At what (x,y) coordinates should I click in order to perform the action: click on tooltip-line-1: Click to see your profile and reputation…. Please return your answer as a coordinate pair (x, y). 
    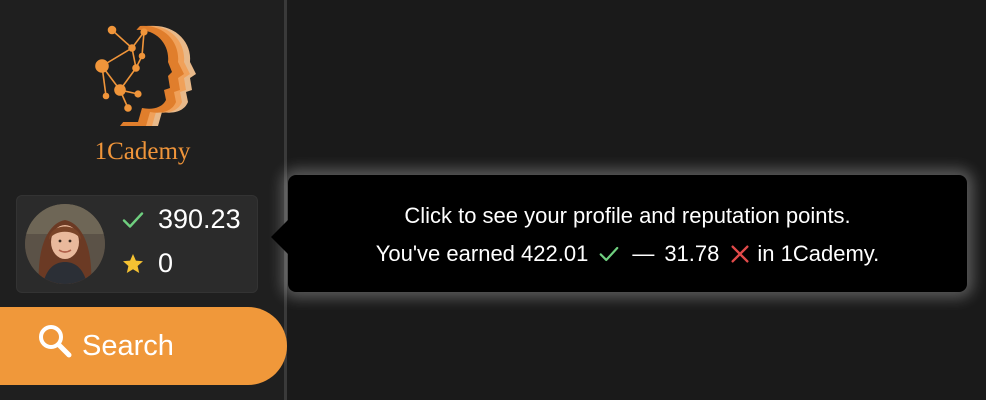
    Looking at the image, I should click on (627, 215).